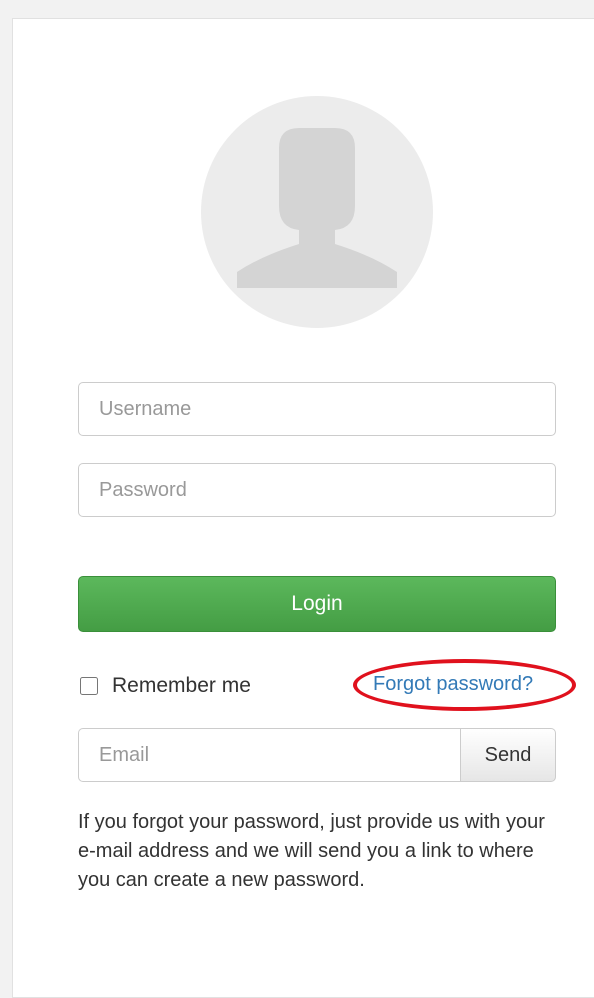  I want to click on login-button: Login, so click(317, 604).